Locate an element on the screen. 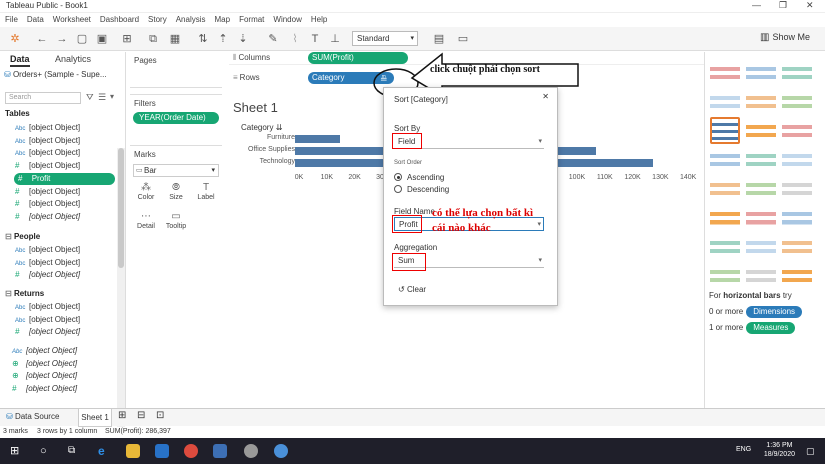 The height and width of the screenshot is (464, 825). search-icon: ○ is located at coordinates (43, 451).